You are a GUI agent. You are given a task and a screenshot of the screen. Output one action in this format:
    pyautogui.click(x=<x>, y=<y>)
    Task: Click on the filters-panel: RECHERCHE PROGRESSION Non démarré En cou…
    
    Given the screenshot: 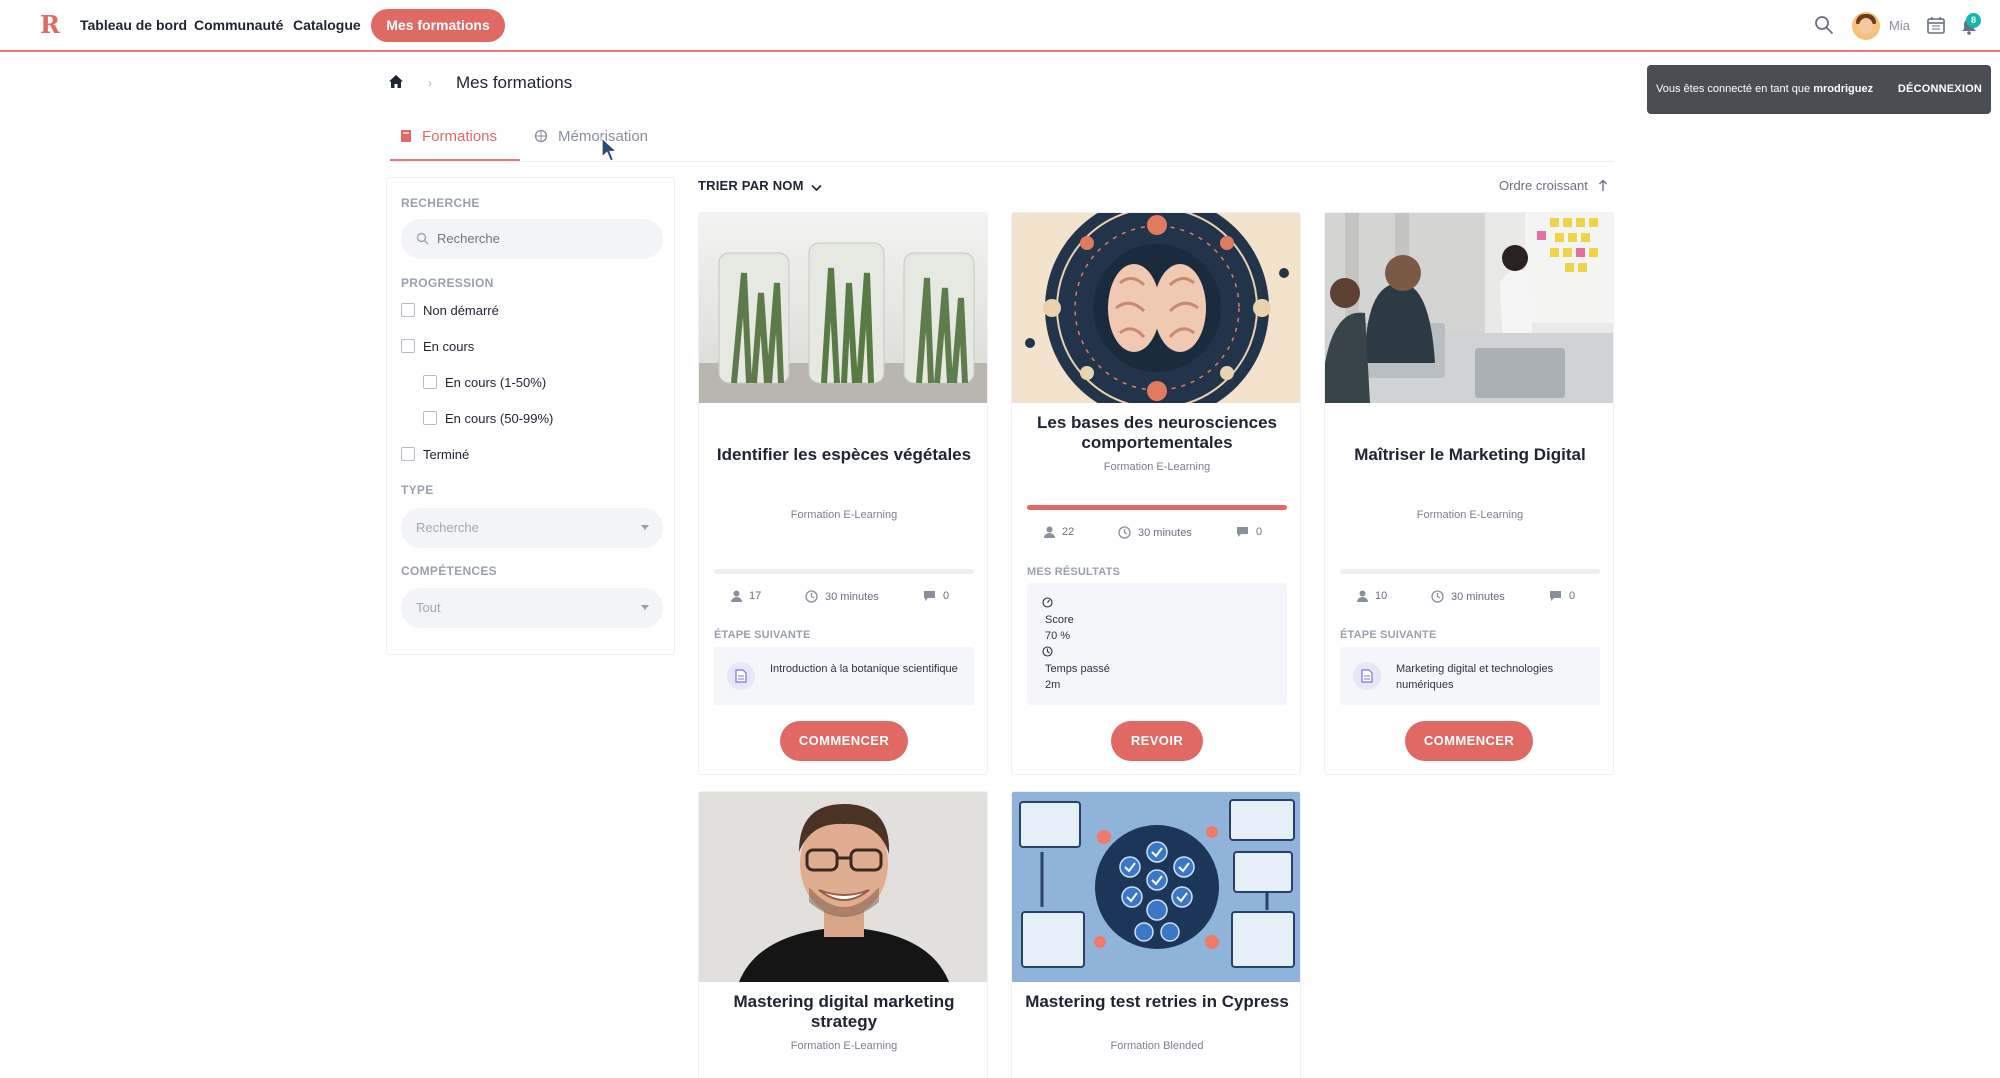 What is the action you would take?
    pyautogui.click(x=530, y=416)
    